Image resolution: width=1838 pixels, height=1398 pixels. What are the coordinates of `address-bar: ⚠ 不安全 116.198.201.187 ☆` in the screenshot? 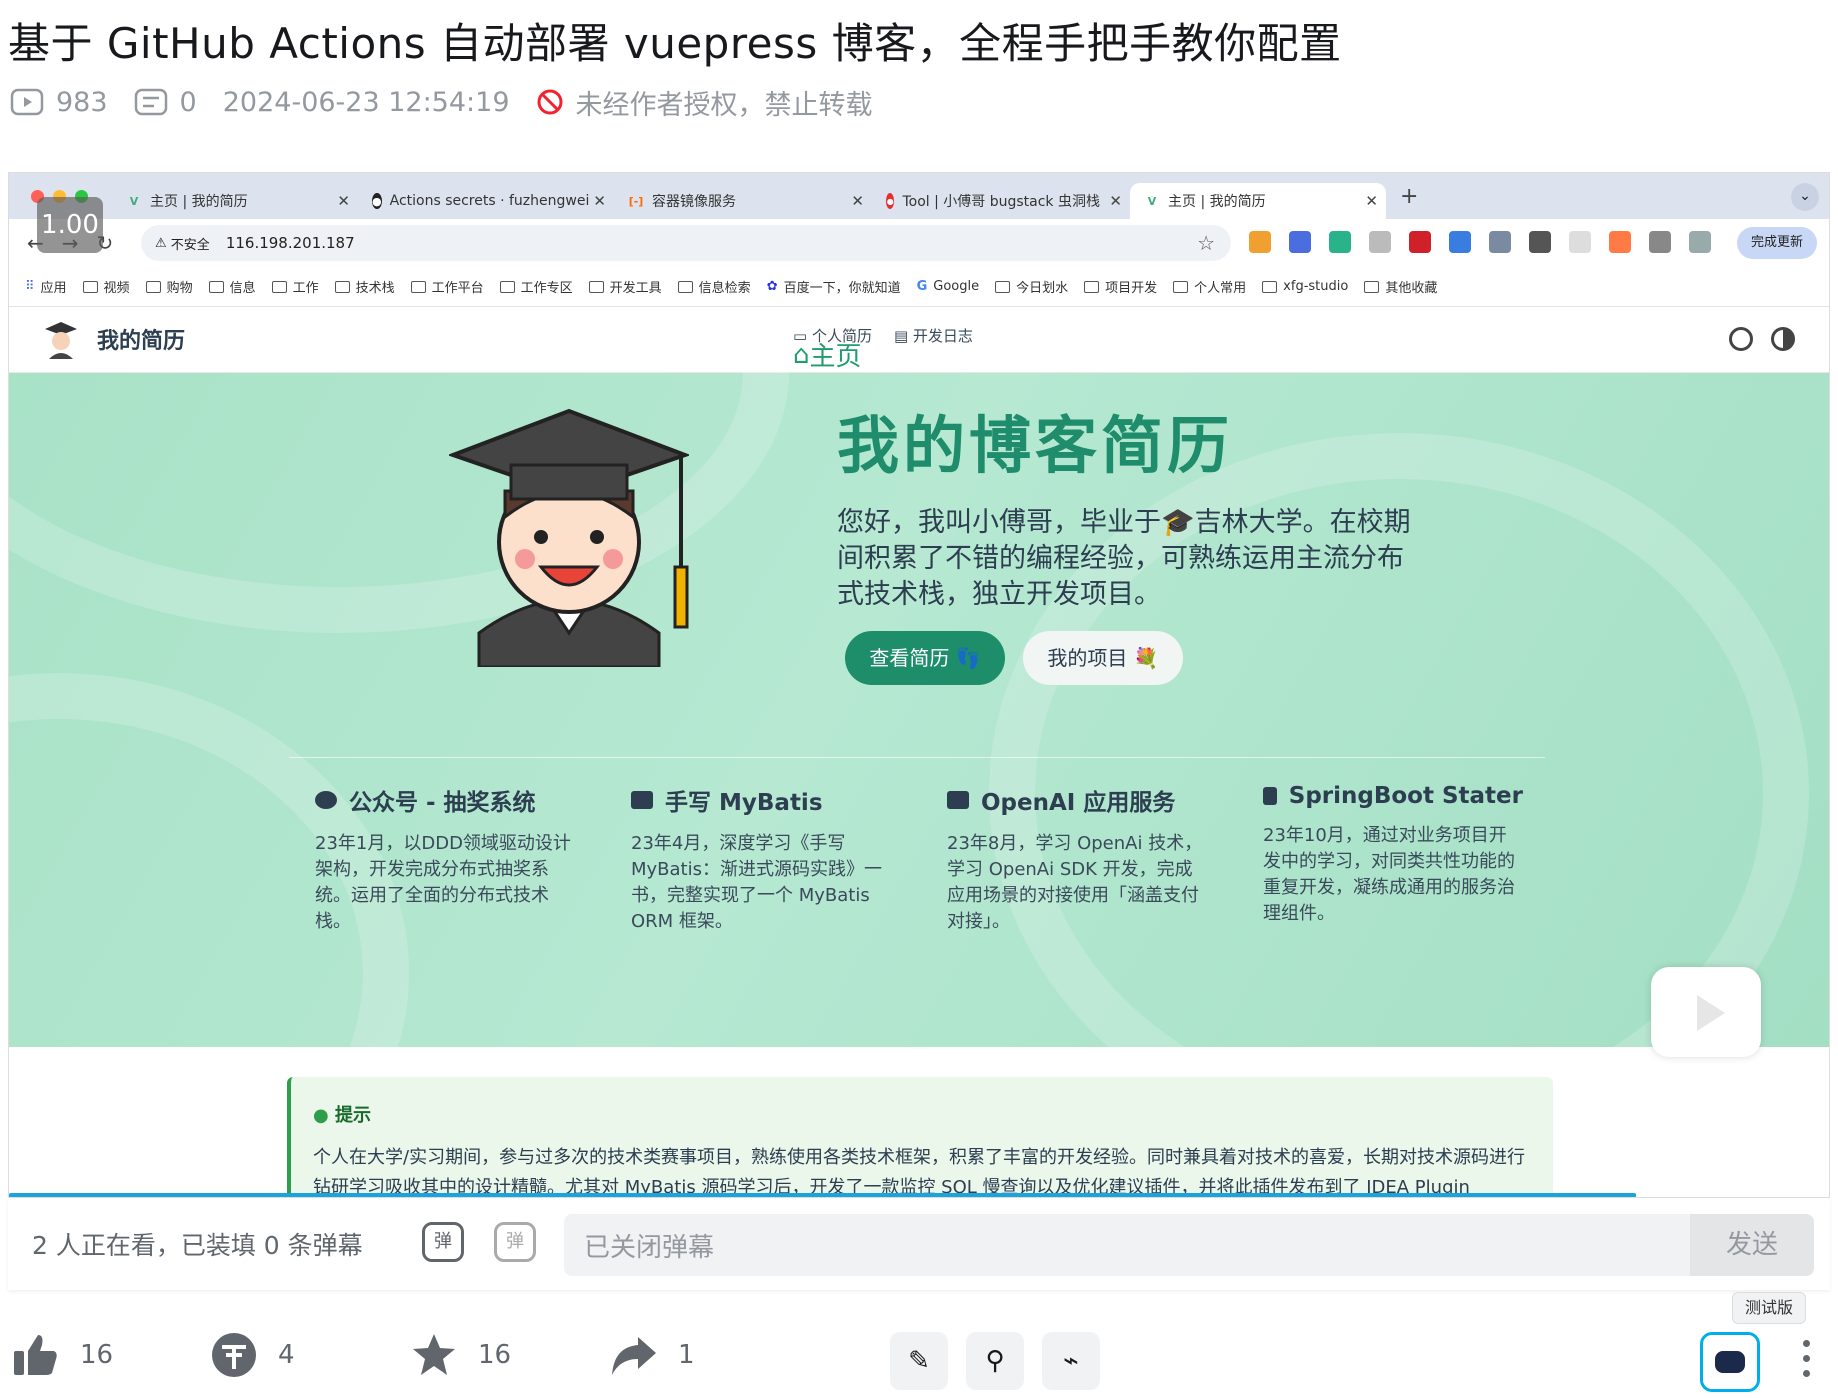 It's located at (686, 243).